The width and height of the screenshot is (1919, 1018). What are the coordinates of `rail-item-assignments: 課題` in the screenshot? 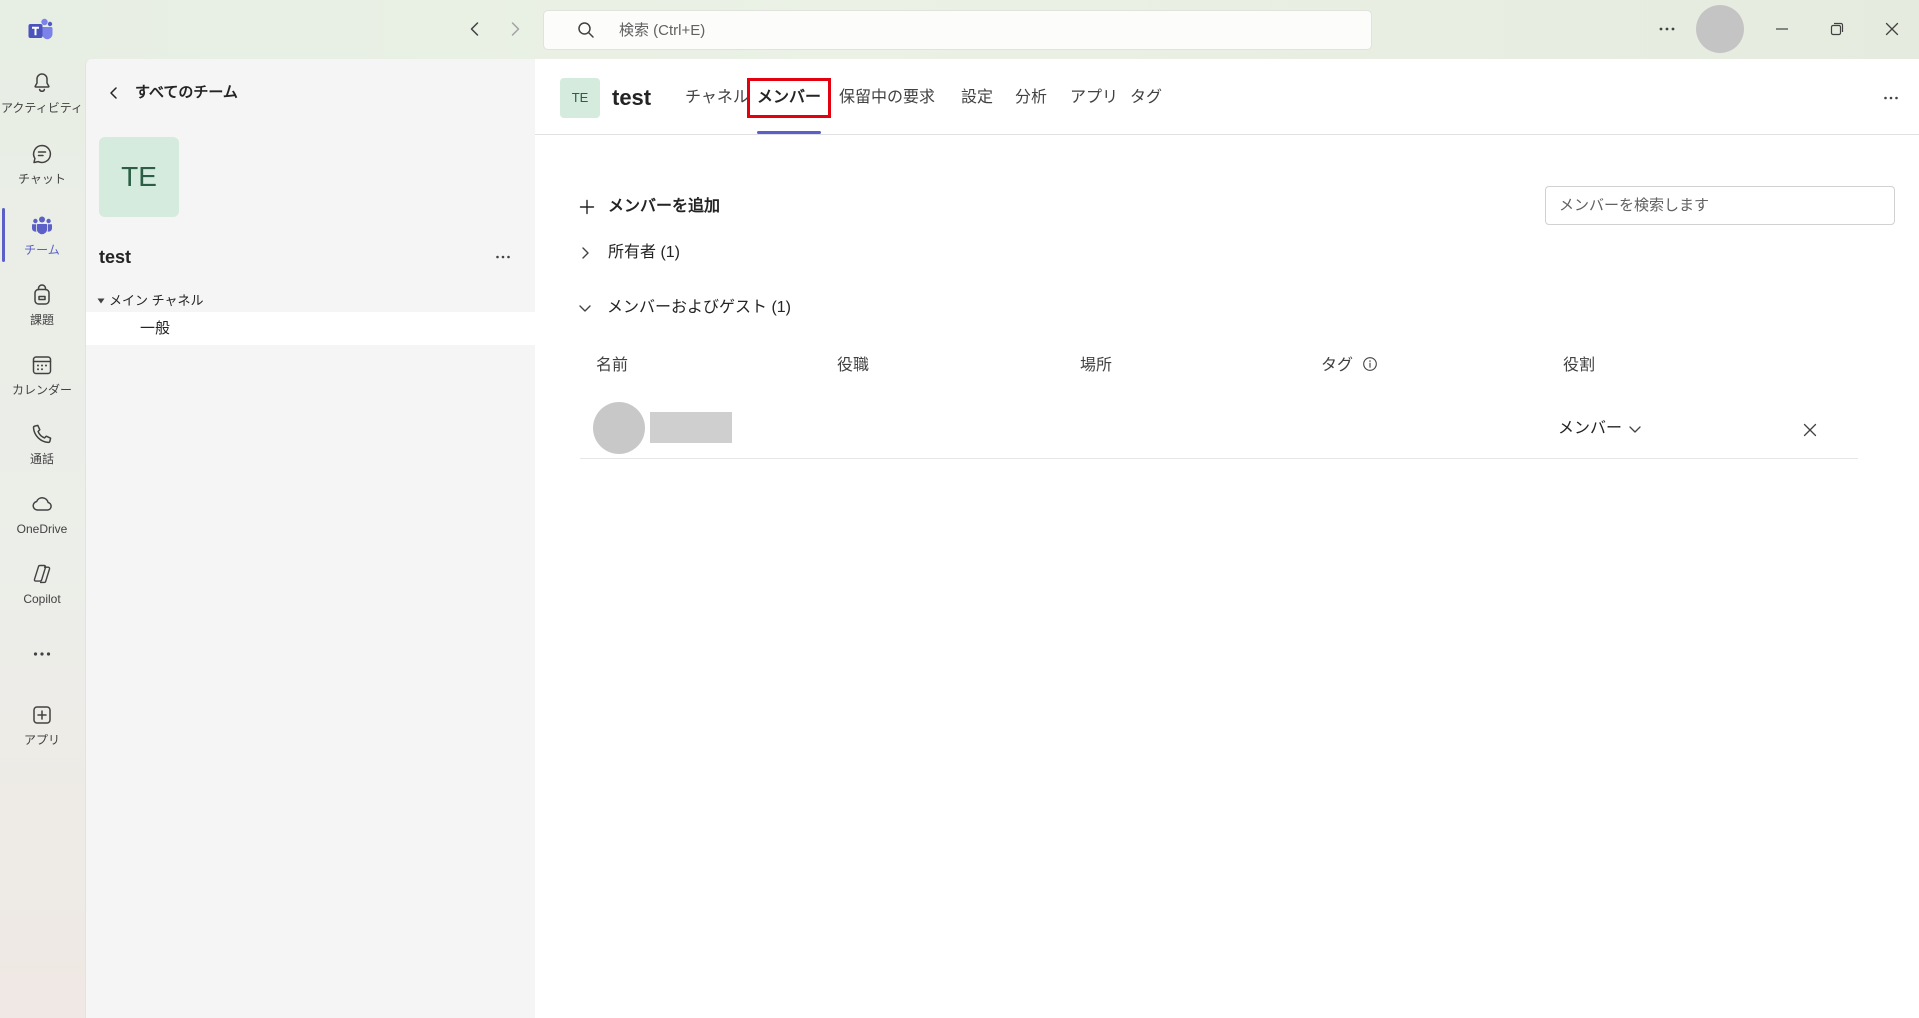 It's located at (42, 309).